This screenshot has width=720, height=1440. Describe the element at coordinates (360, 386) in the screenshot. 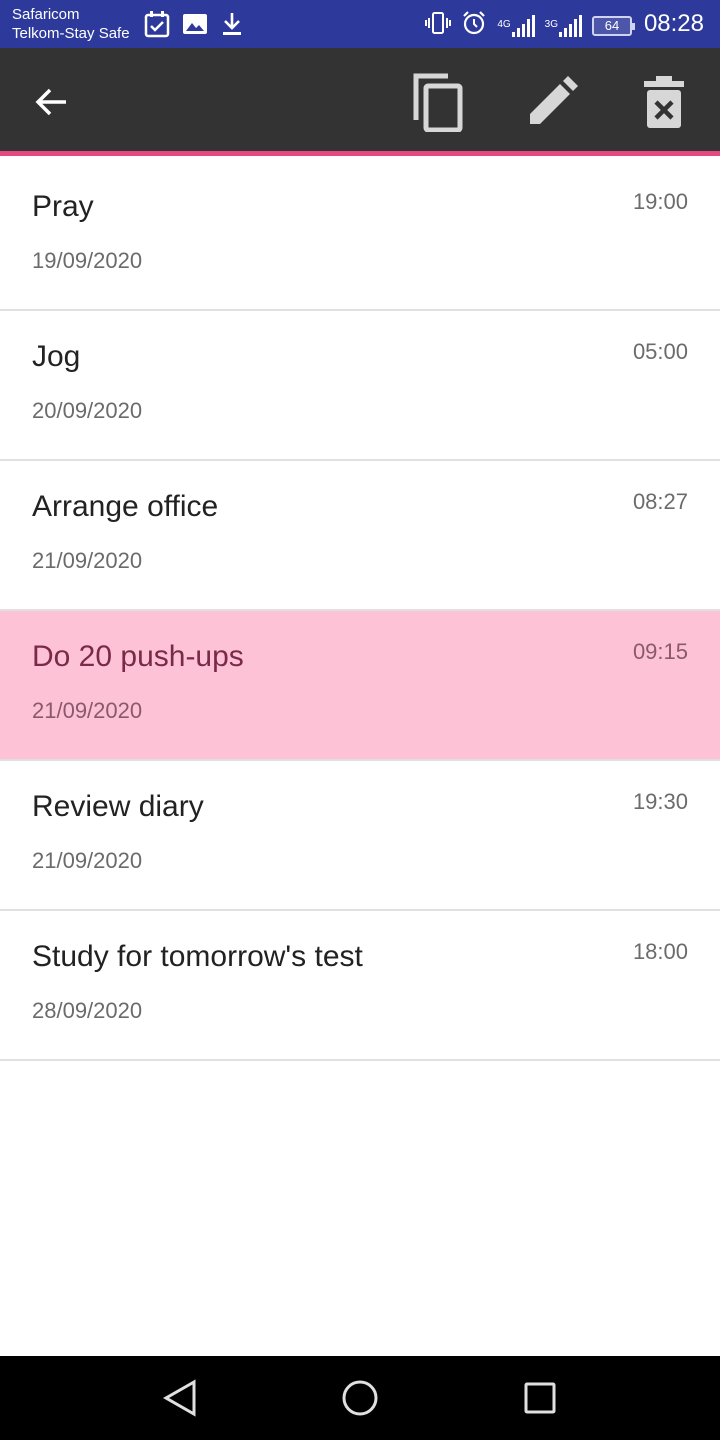

I see `task-row: Jog 20/09/2020 05:00` at that location.